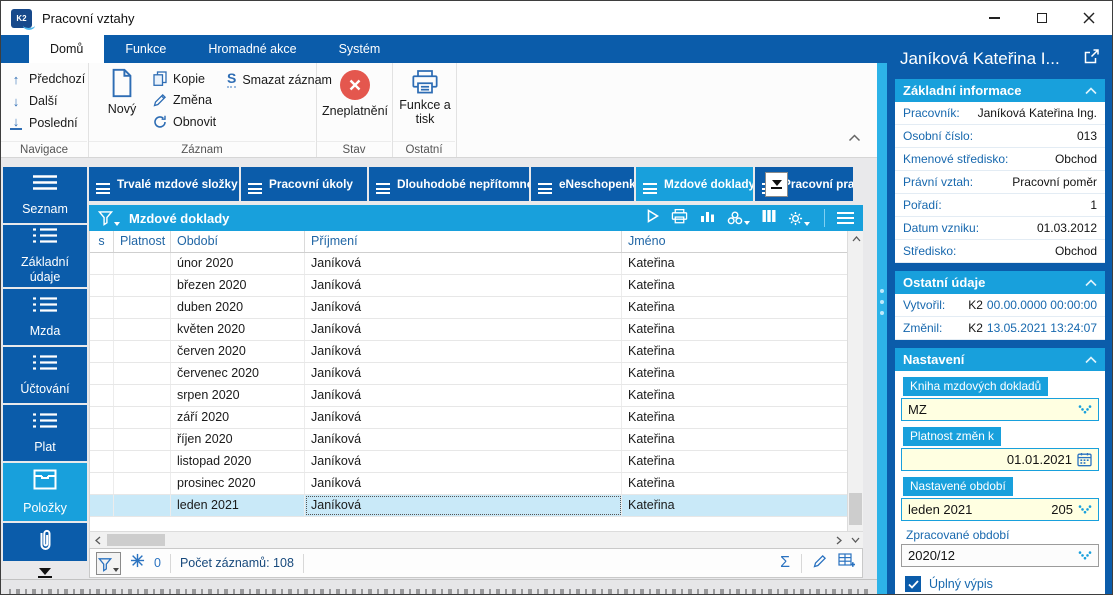  I want to click on table-row: červen 2020 Janíková Kateřina, so click(476, 352).